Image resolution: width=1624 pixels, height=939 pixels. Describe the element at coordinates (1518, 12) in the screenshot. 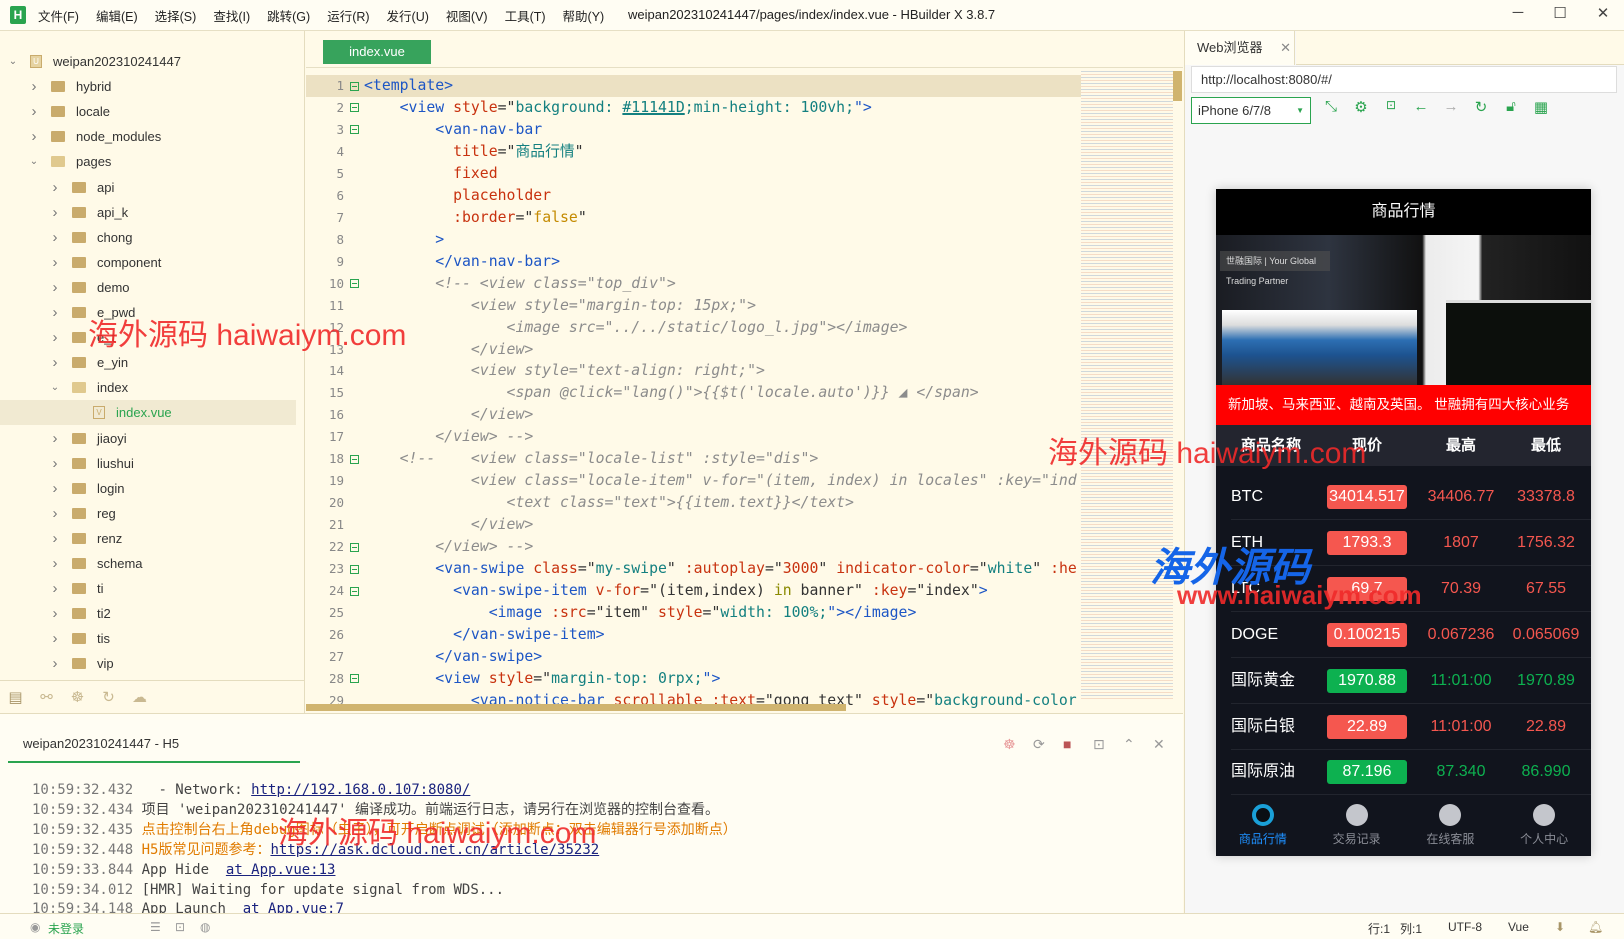

I see `minimize-button: ─` at that location.